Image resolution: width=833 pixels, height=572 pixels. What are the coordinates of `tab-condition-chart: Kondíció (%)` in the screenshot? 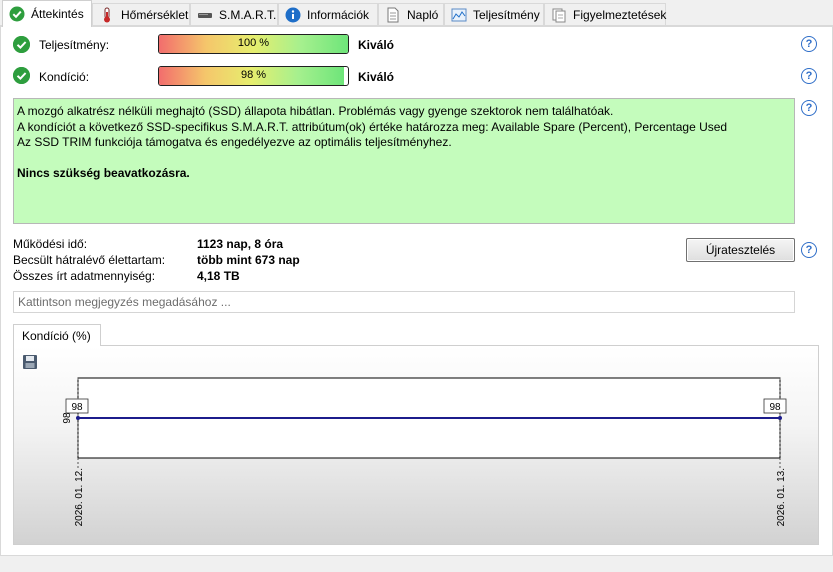 It's located at (57, 335).